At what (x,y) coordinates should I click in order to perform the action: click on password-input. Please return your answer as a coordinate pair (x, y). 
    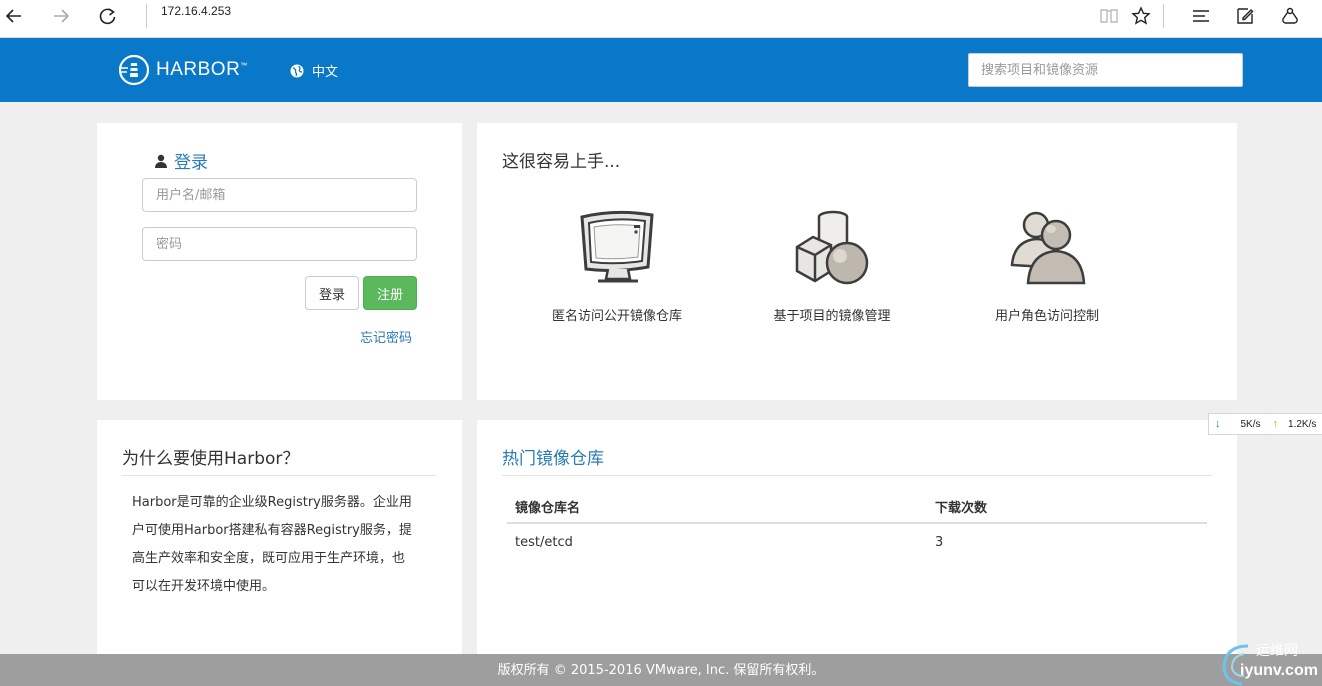
    Looking at the image, I should click on (279, 244).